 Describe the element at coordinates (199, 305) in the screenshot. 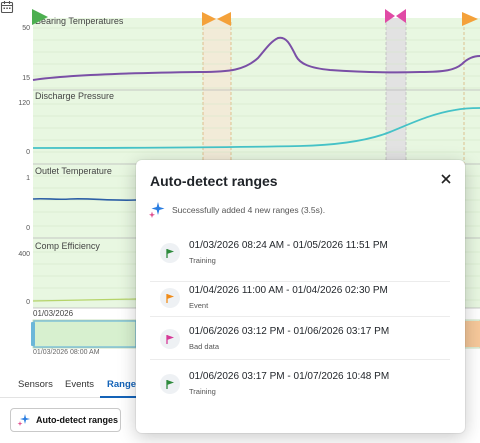

I see `range-type: Event` at that location.